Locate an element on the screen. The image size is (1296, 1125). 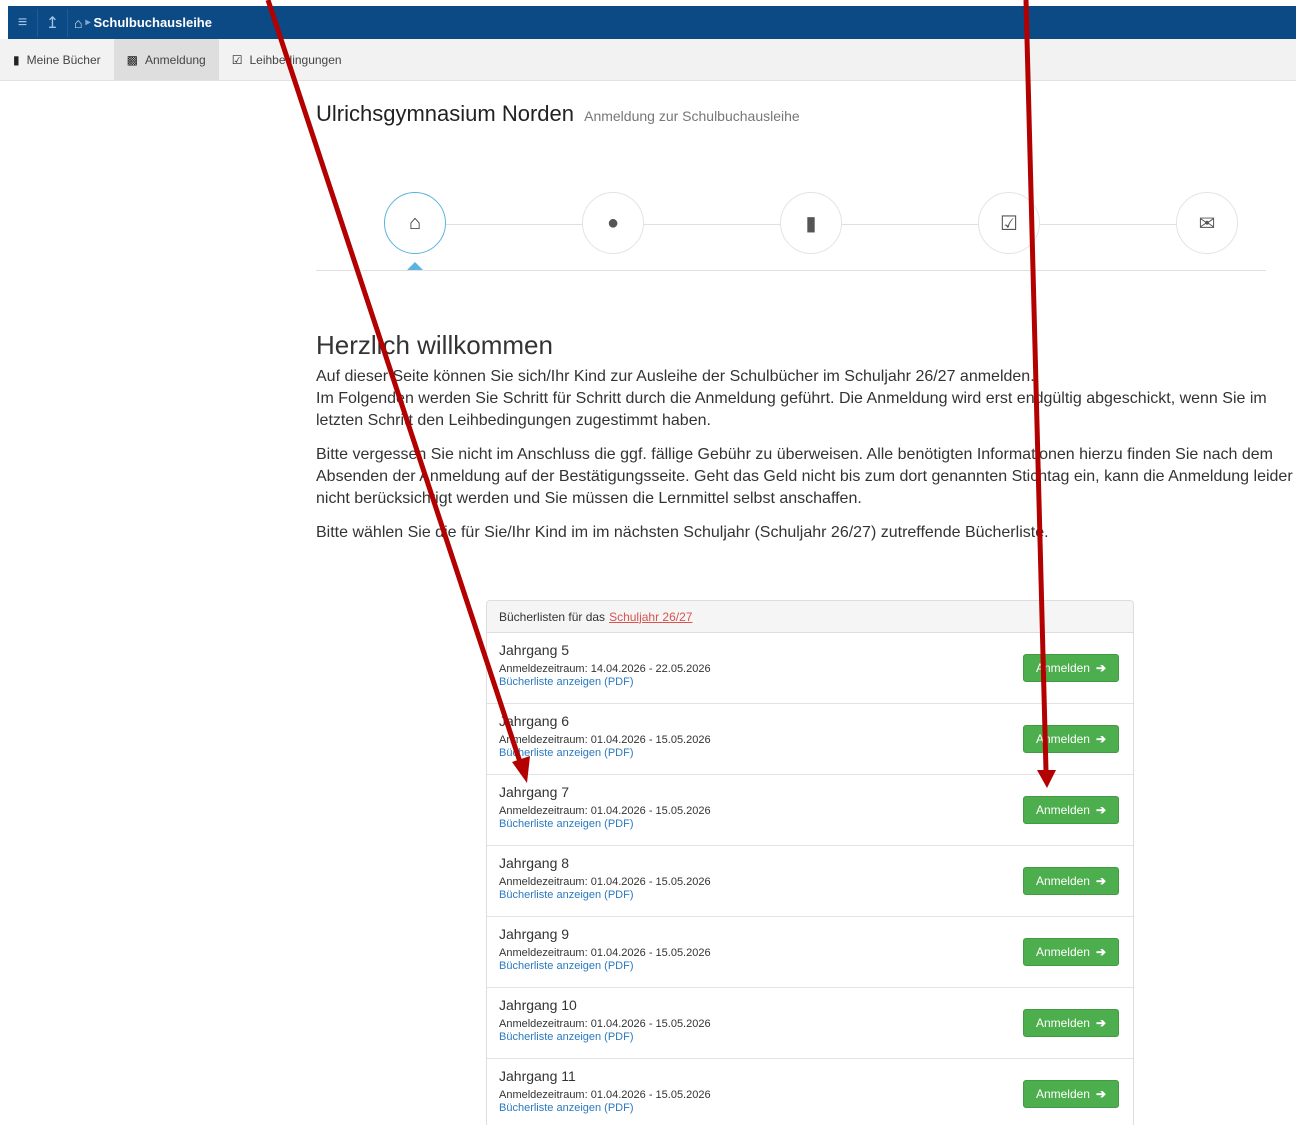
tab-label: Anmeldung is located at coordinates (175, 59).